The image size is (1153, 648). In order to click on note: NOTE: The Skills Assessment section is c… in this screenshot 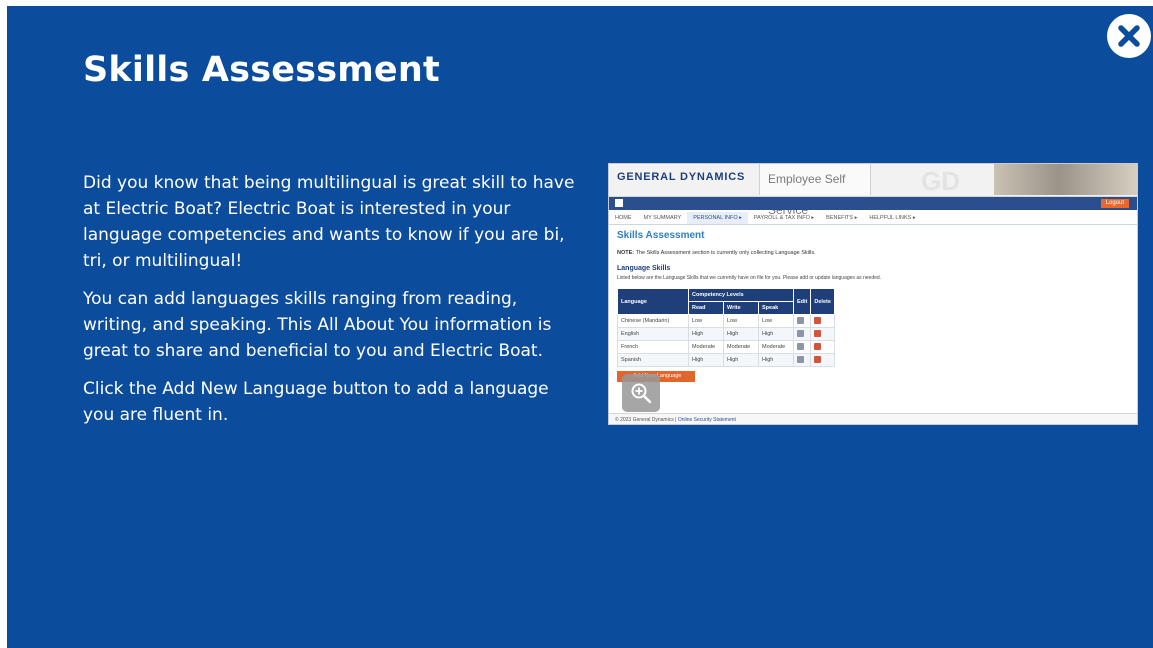, I will do `click(716, 253)`.